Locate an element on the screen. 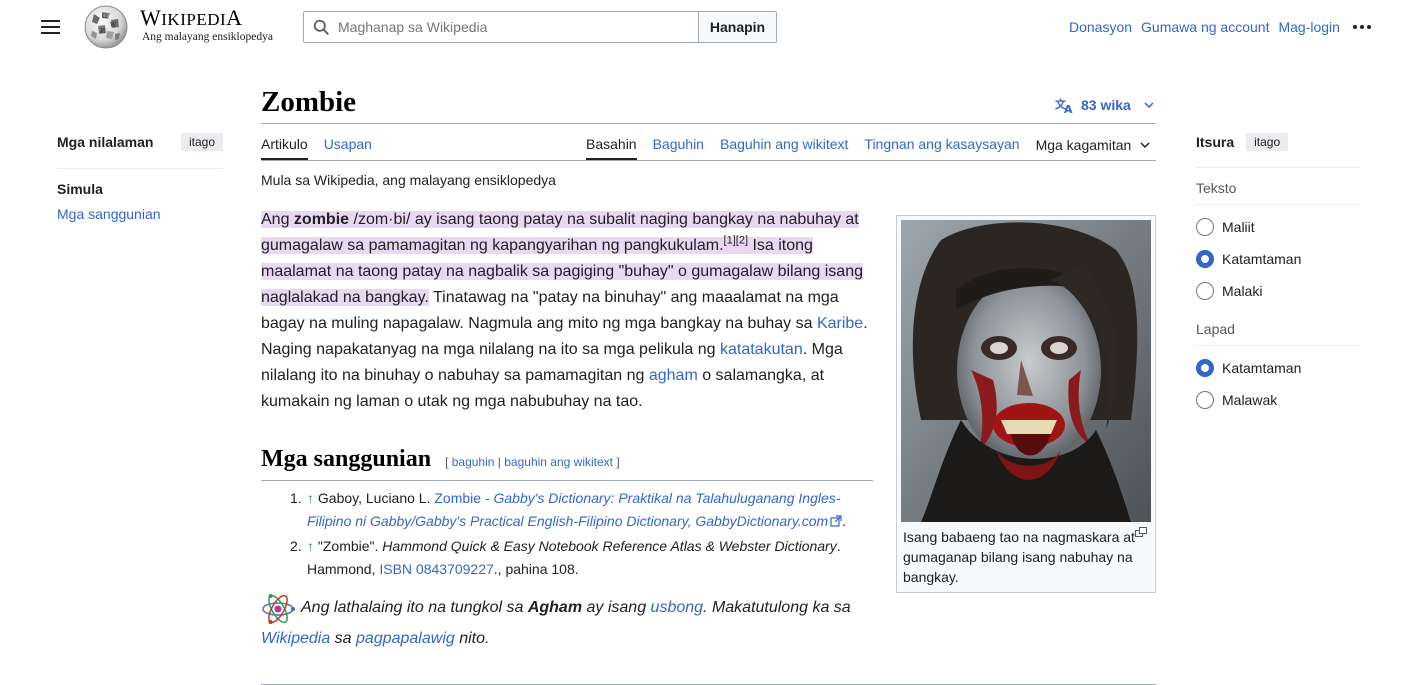  stub-link: usbong is located at coordinates (677, 607).